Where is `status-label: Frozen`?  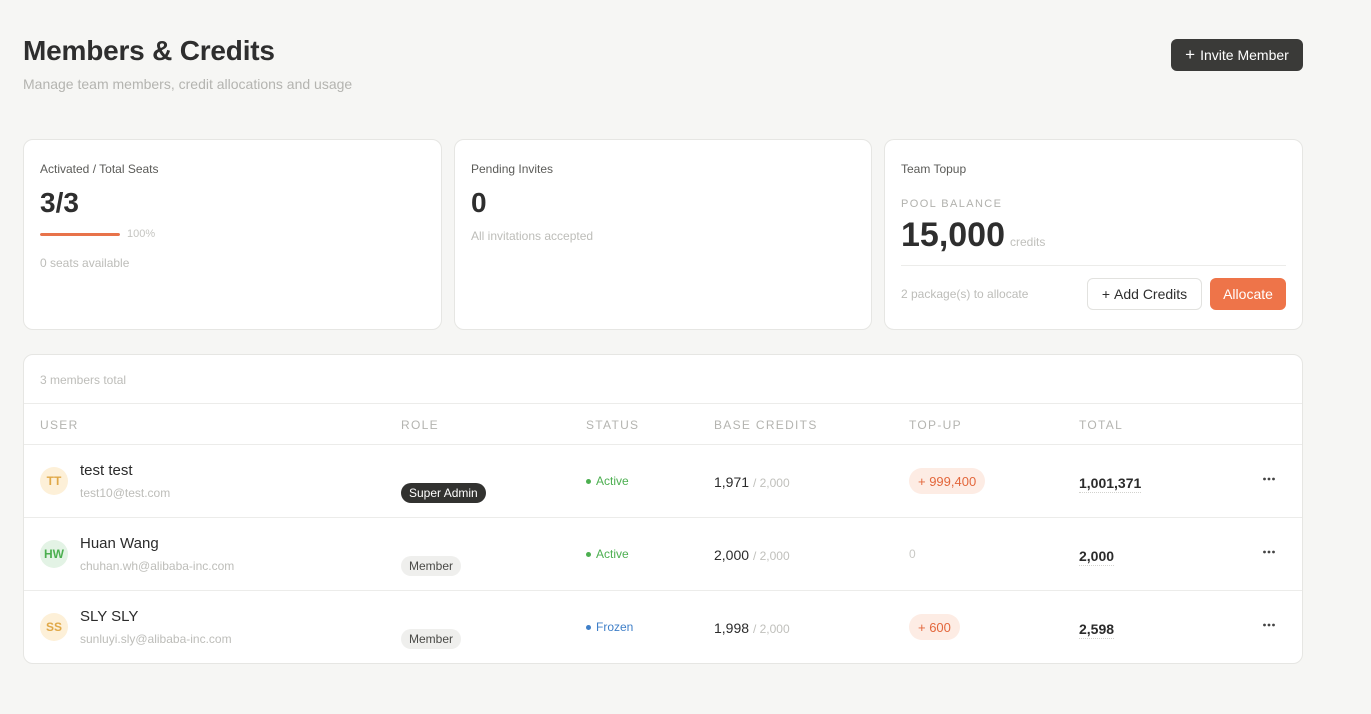
status-label: Frozen is located at coordinates (615, 627).